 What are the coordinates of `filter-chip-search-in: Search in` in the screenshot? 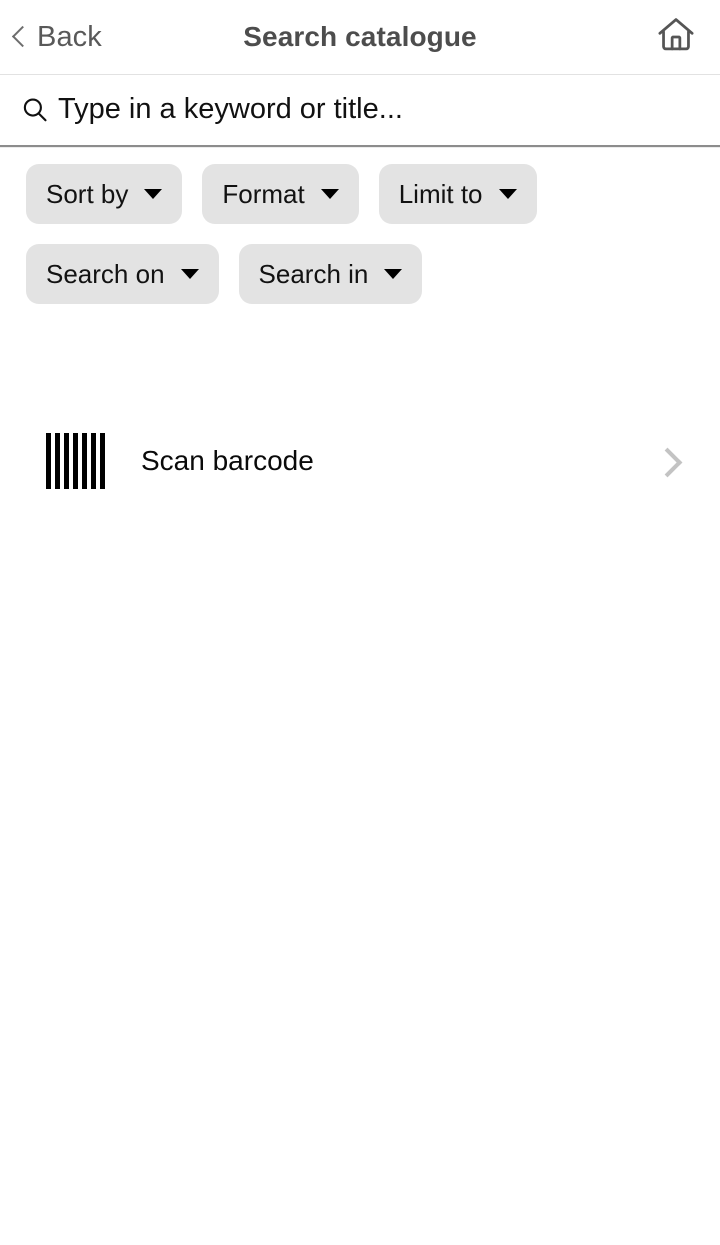 It's located at (330, 274).